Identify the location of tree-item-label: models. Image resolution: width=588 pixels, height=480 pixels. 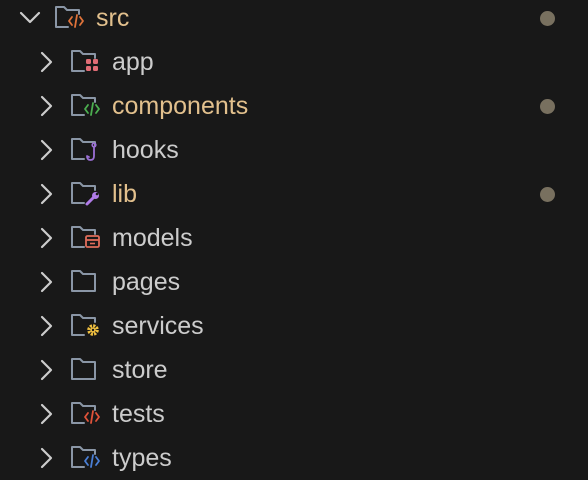
(152, 238).